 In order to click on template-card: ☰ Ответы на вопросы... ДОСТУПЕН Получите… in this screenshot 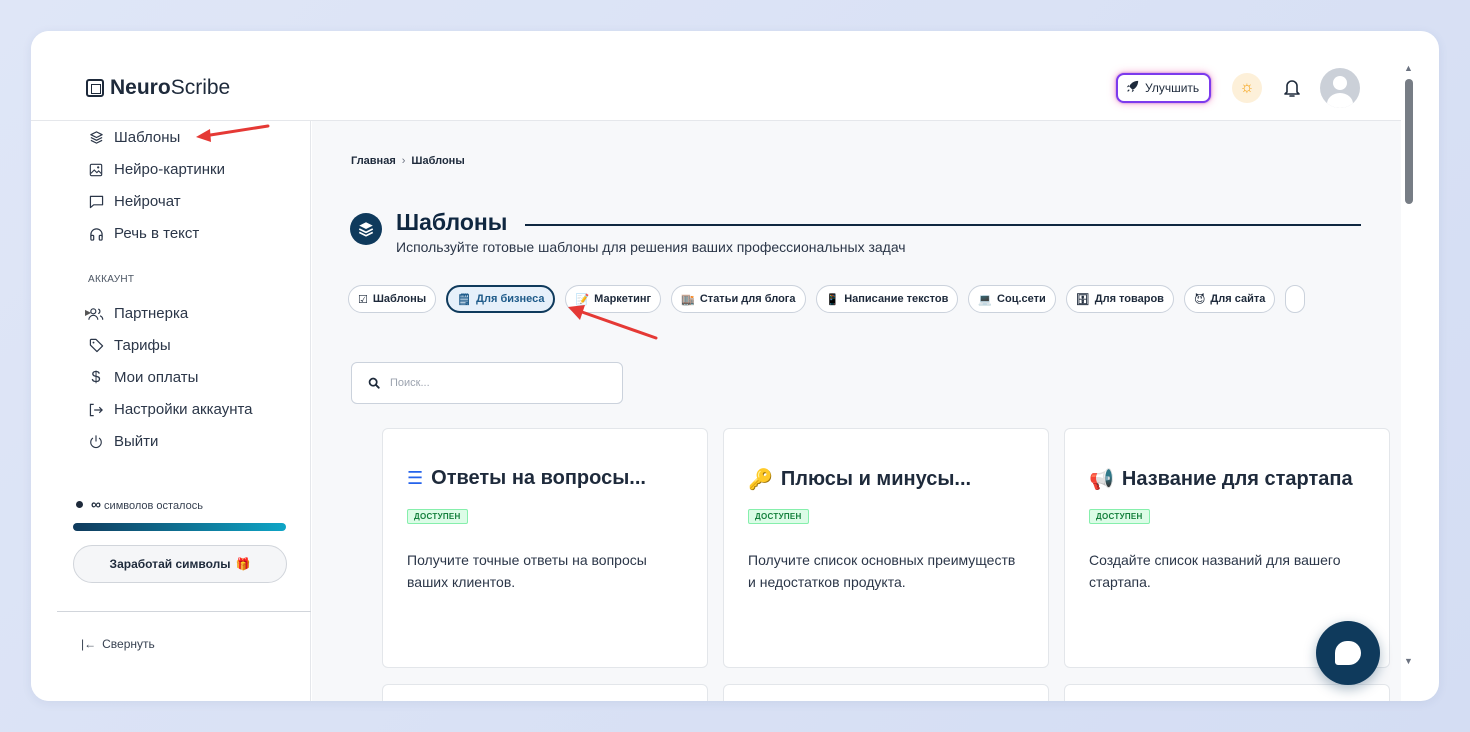, I will do `click(545, 548)`.